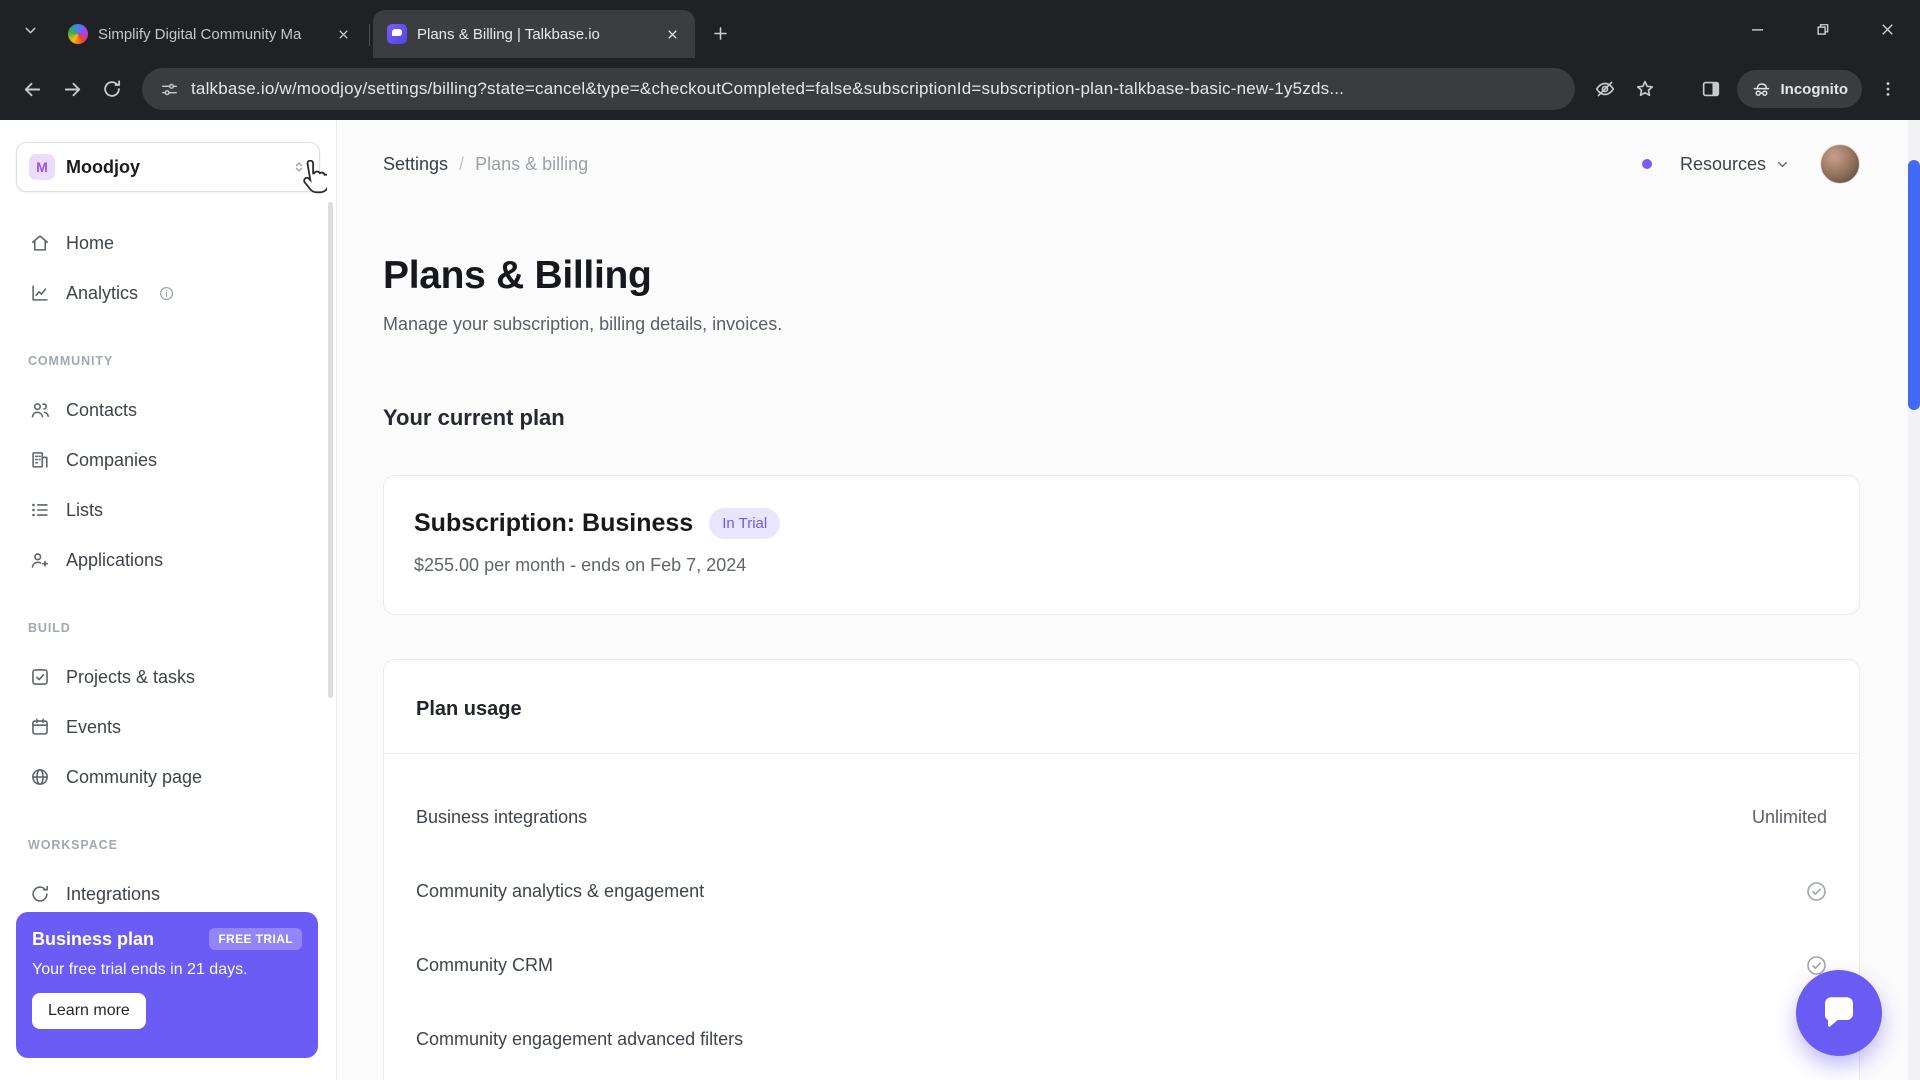 Image resolution: width=1920 pixels, height=1080 pixels. What do you see at coordinates (560, 890) in the screenshot?
I see `usage-row-label: Community analytics & engagement` at bounding box center [560, 890].